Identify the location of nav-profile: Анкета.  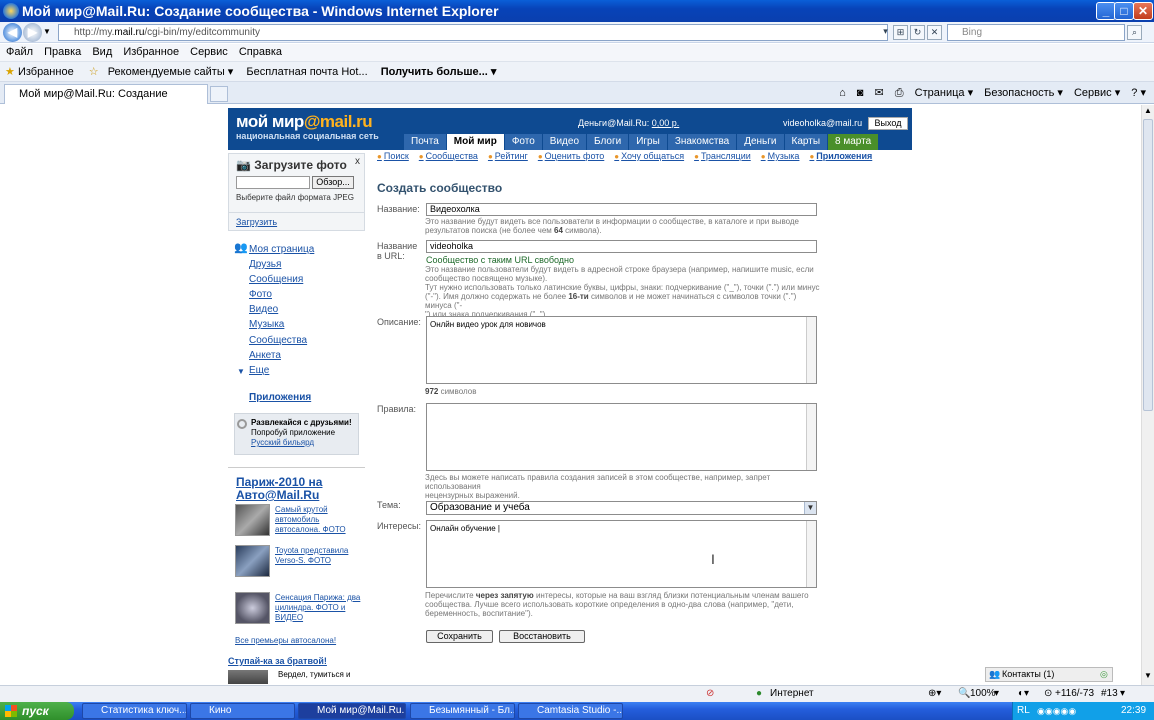
(265, 355).